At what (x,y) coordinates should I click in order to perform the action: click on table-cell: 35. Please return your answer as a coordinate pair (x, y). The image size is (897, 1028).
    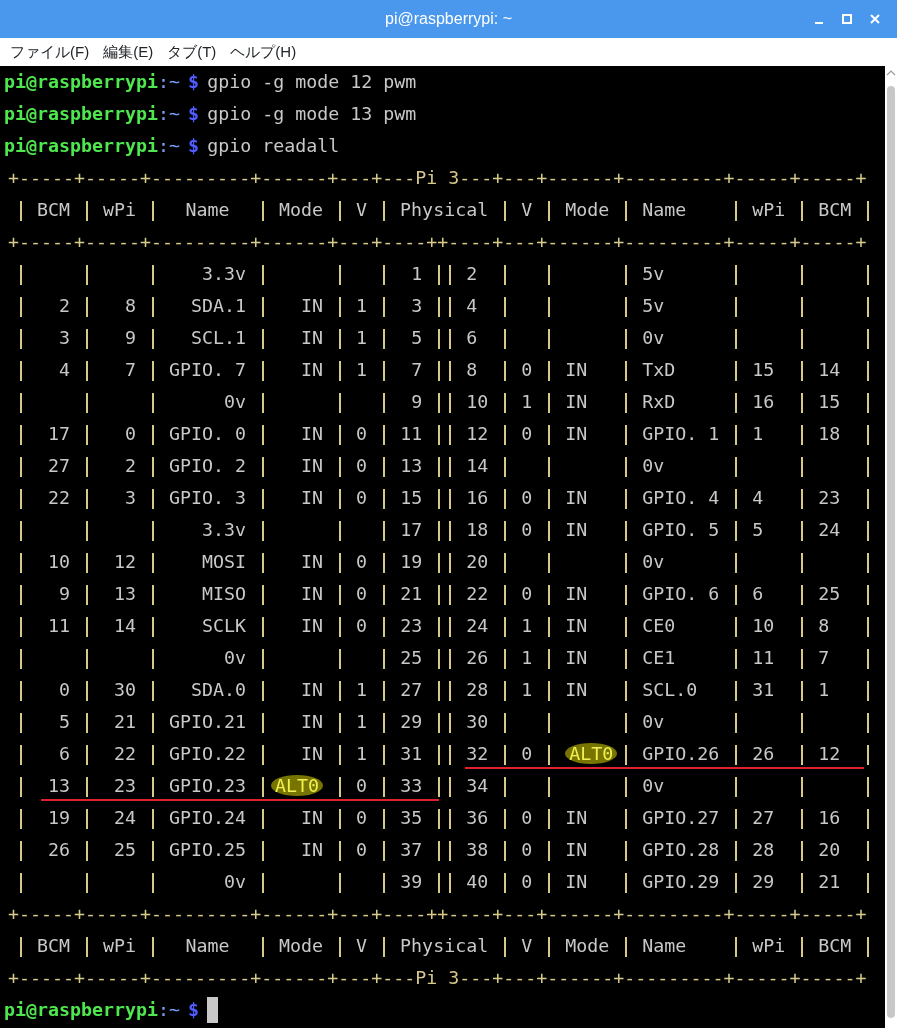
    Looking at the image, I should click on (411, 817).